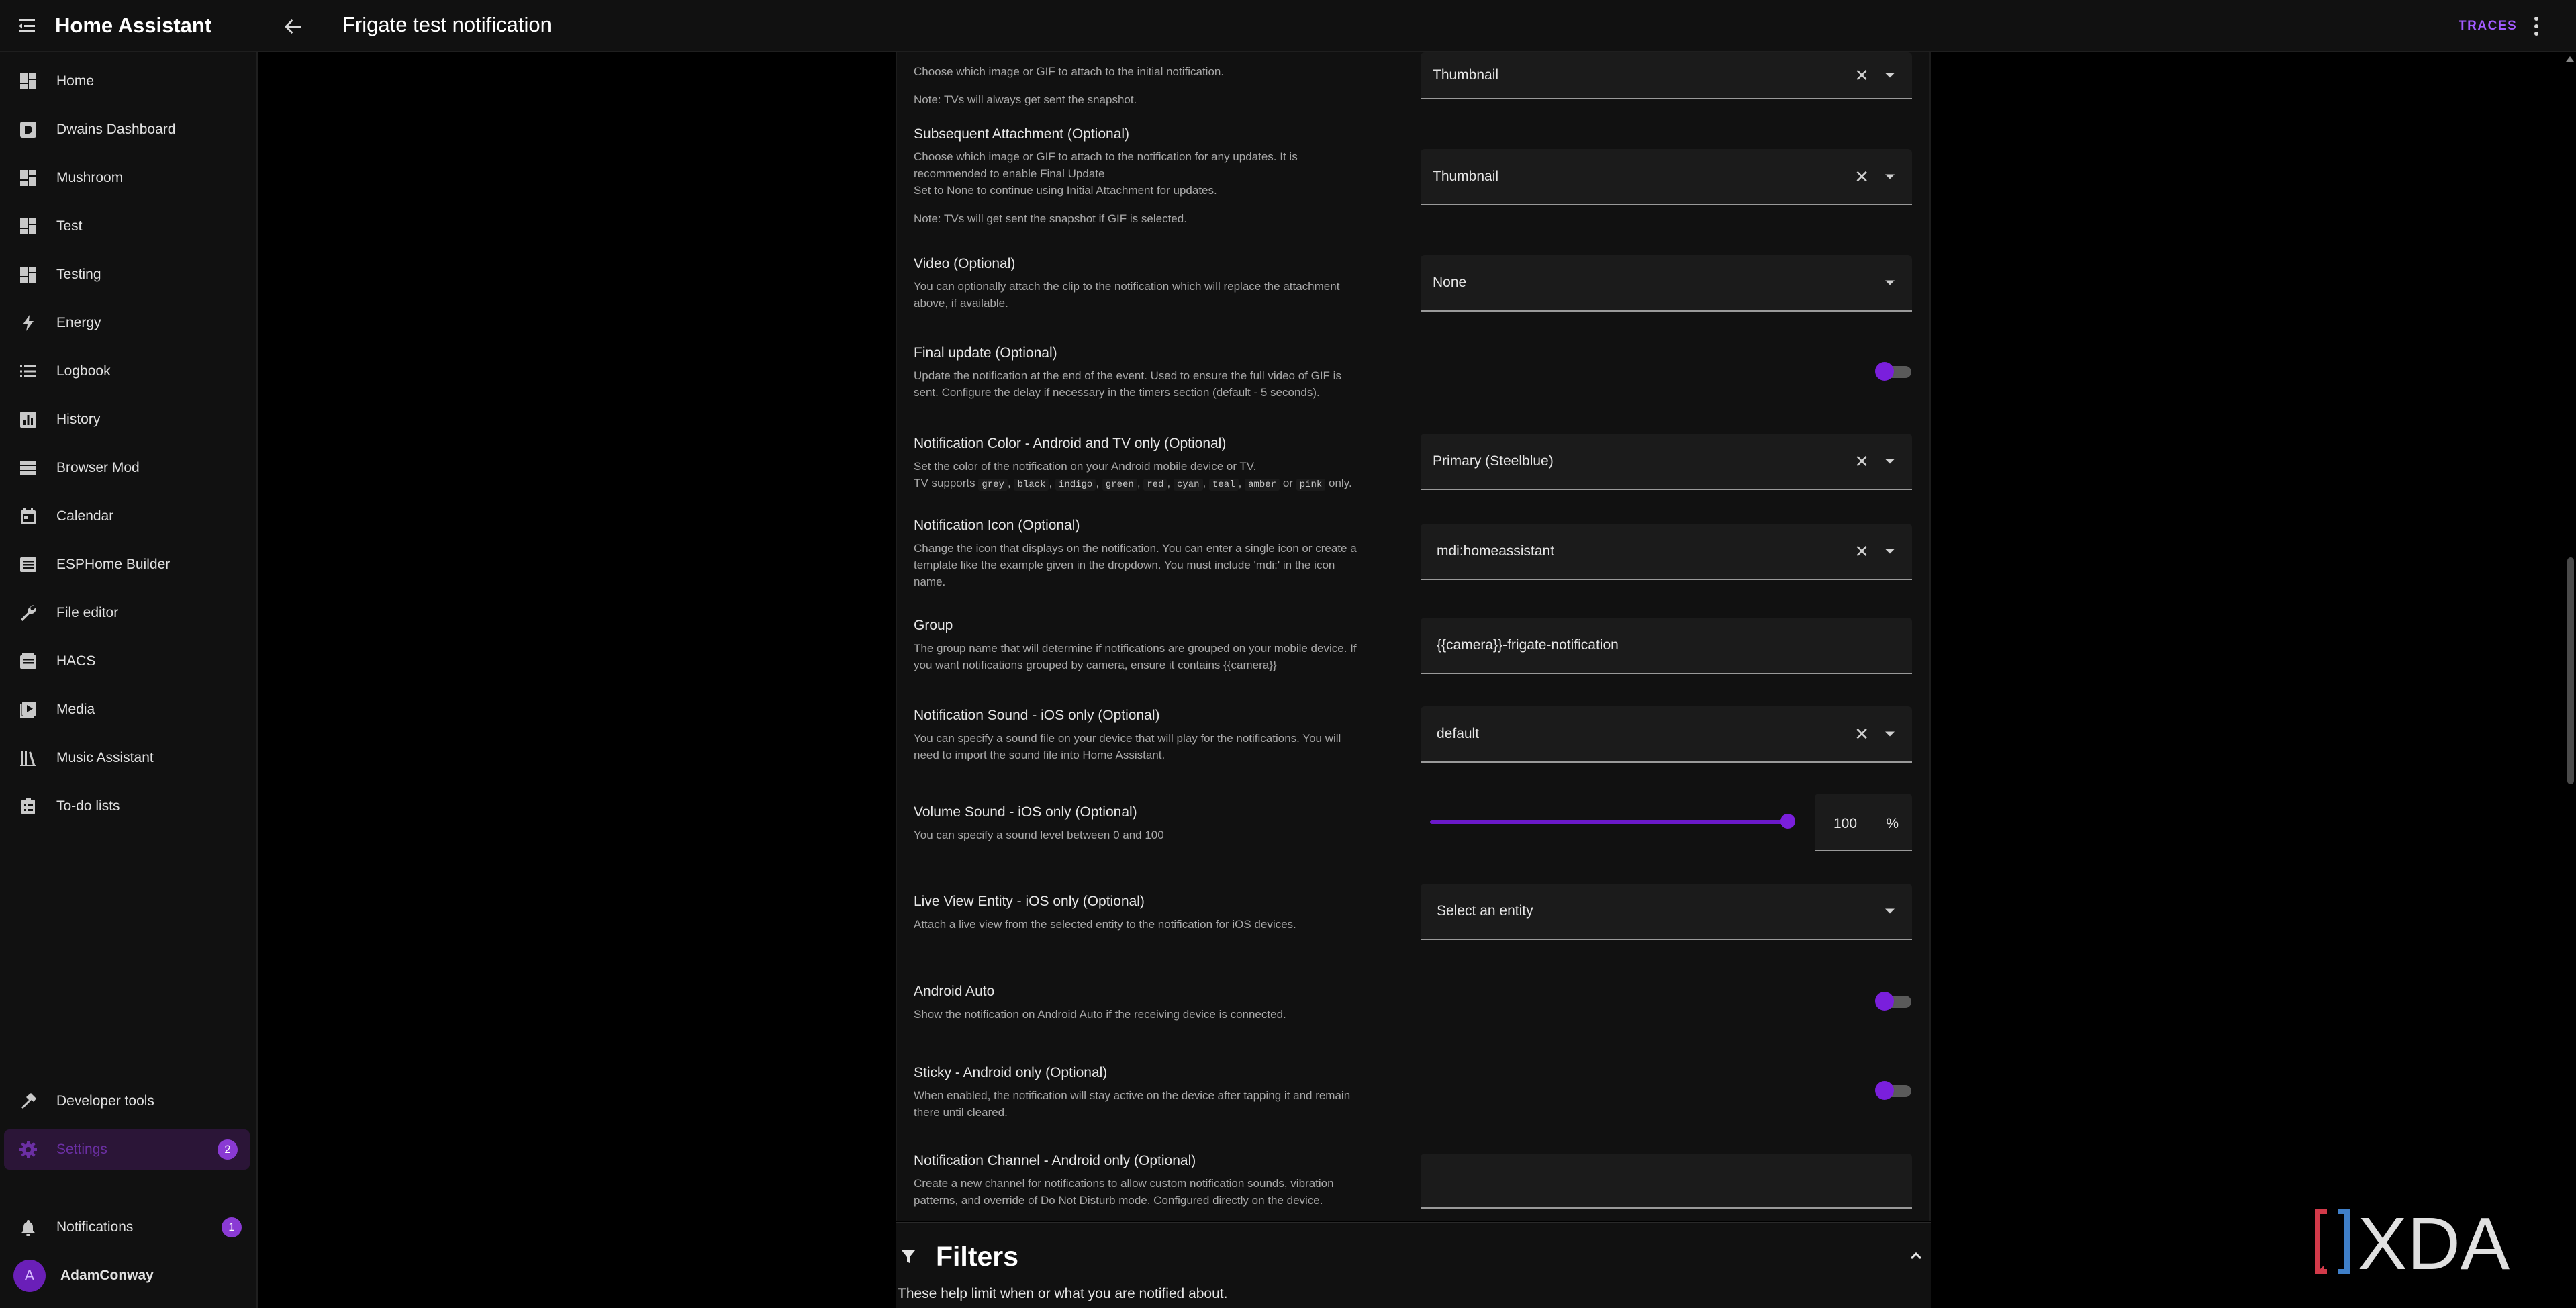 This screenshot has height=1308, width=2576. What do you see at coordinates (1667, 1181) in the screenshot?
I see `notification-channel-input` at bounding box center [1667, 1181].